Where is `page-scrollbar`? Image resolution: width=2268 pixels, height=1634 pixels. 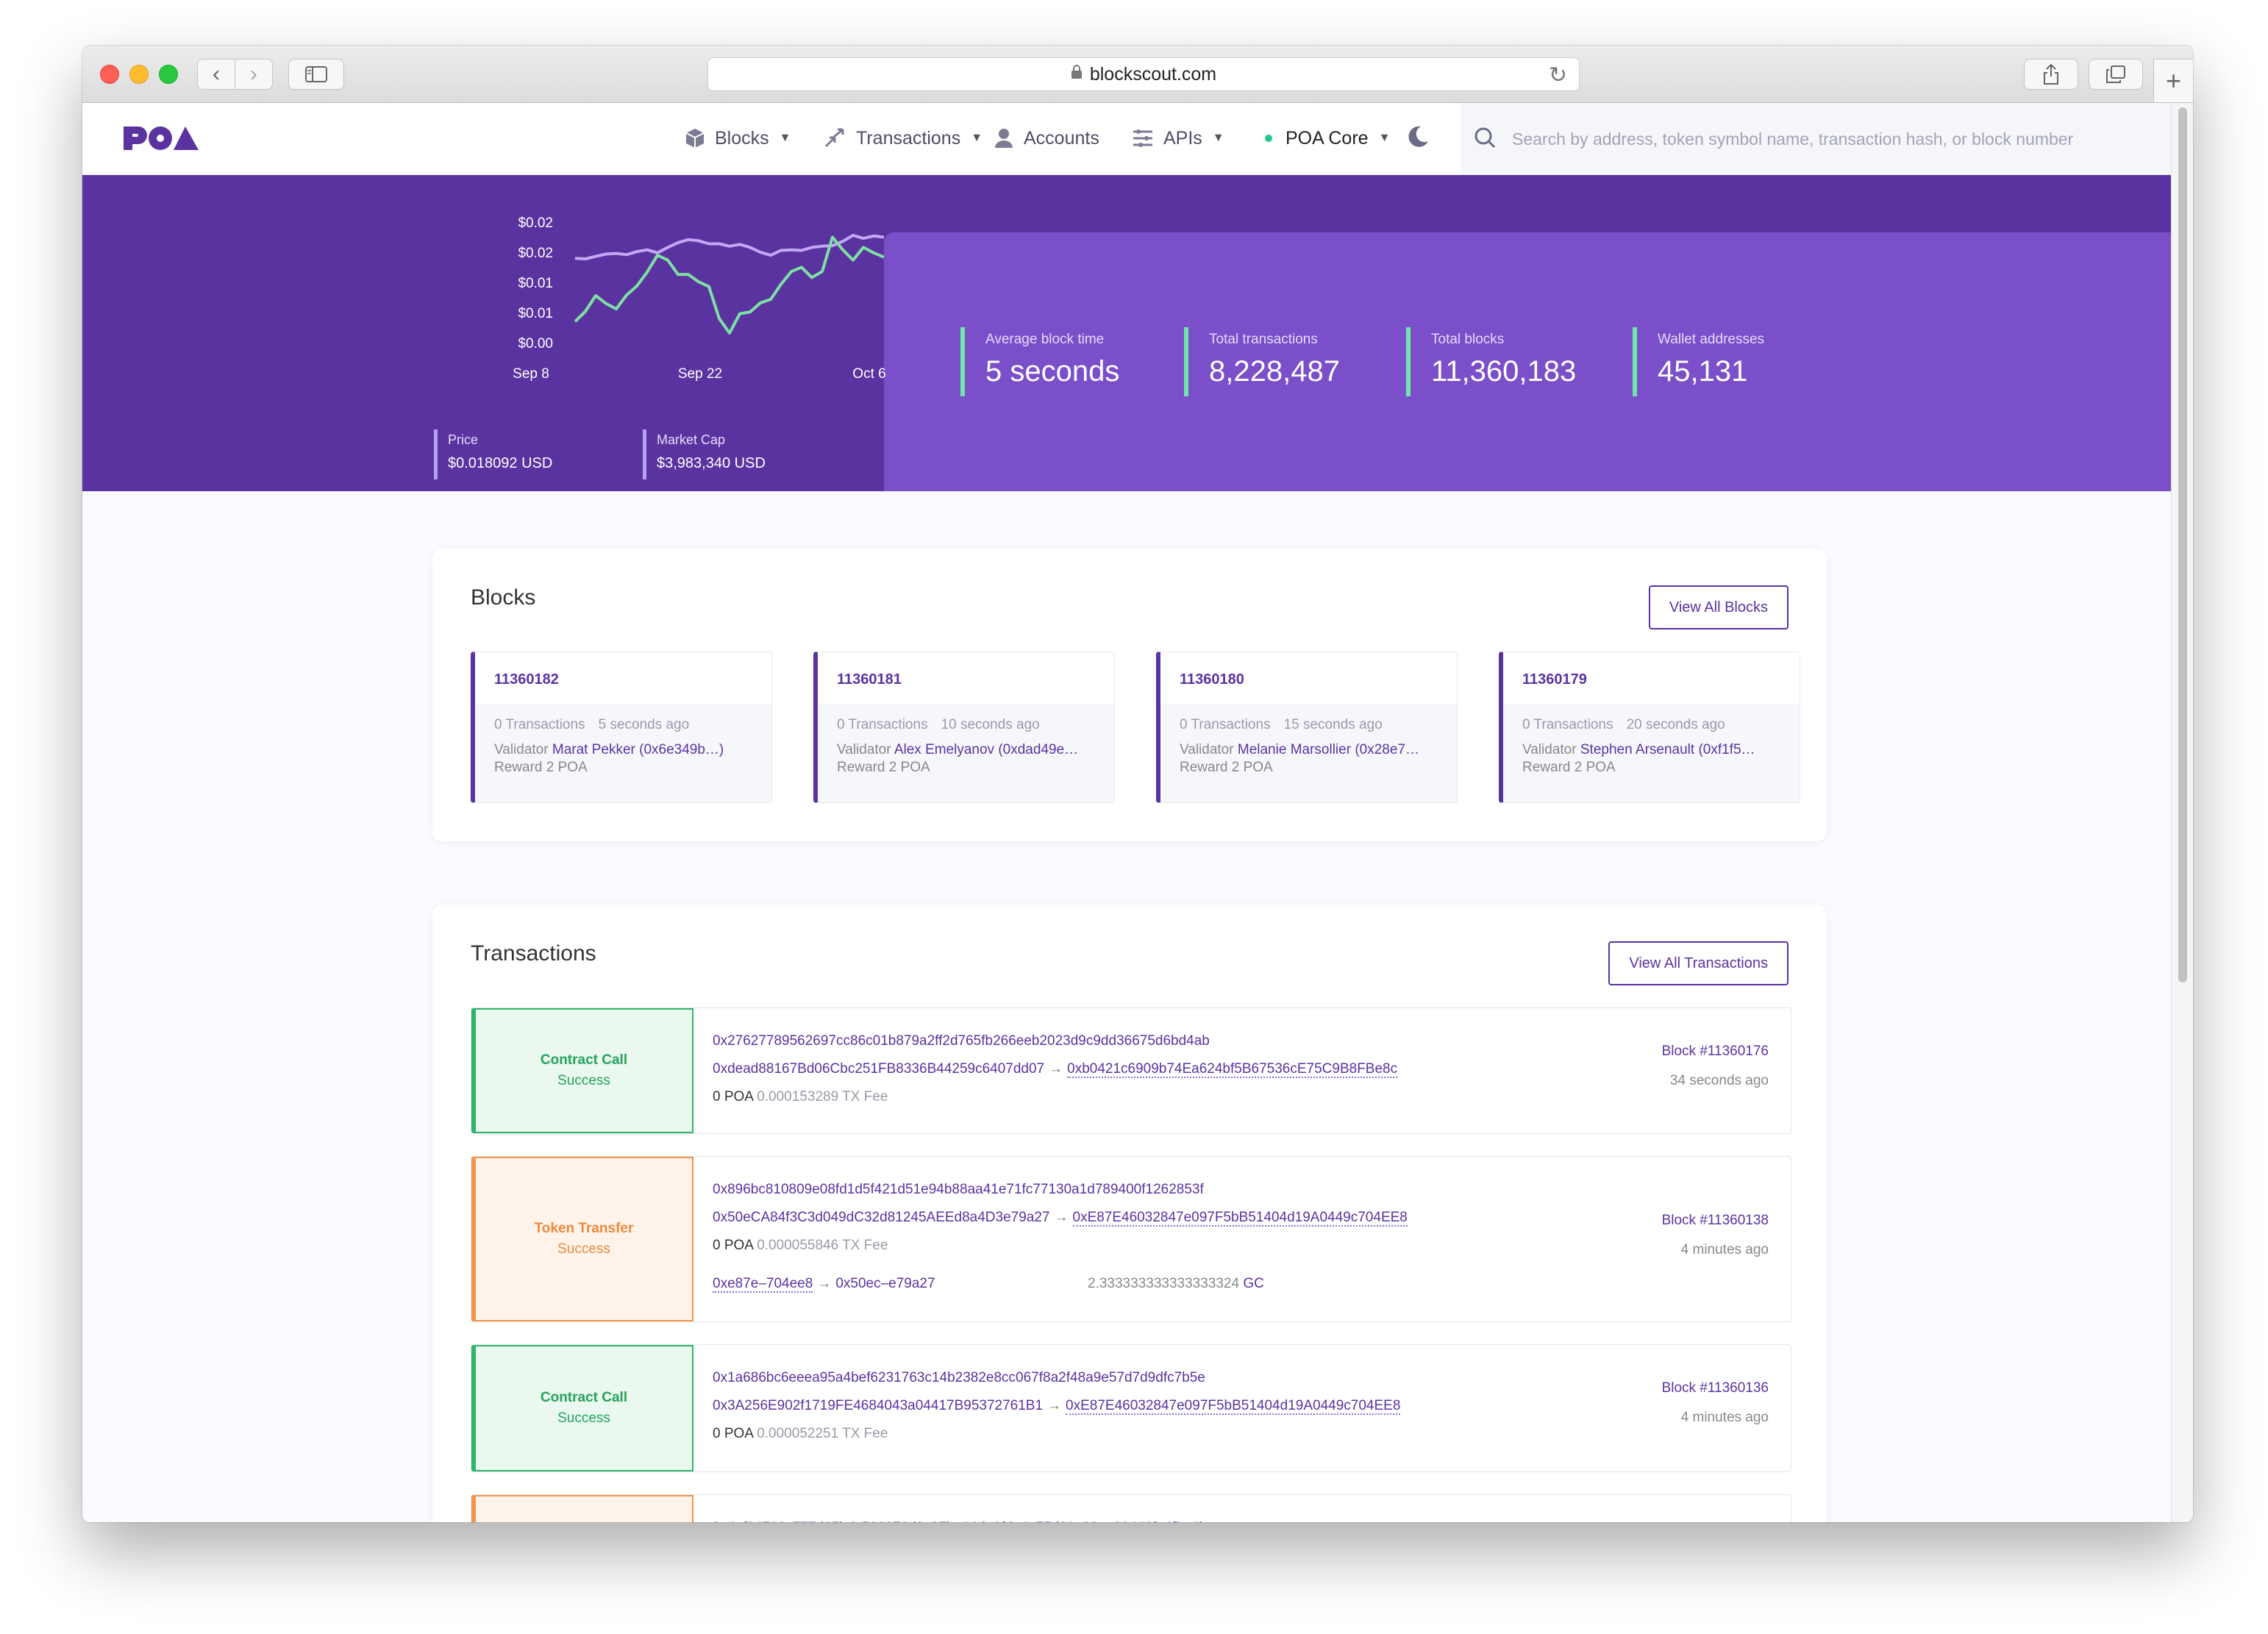 page-scrollbar is located at coordinates (2182, 812).